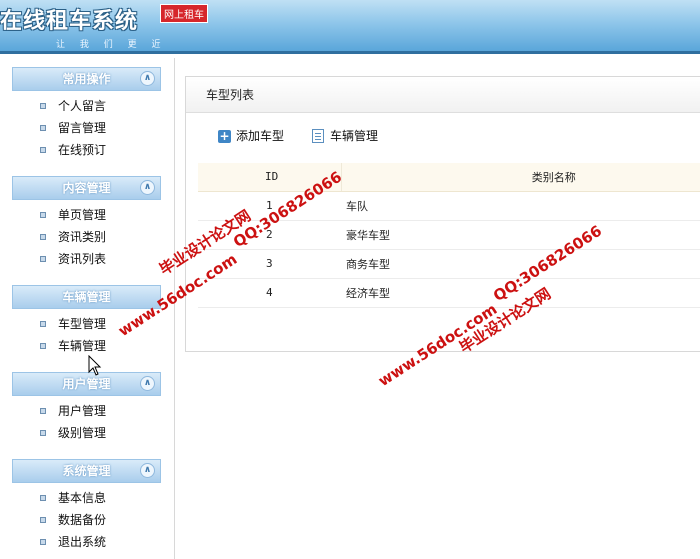  What do you see at coordinates (174, 308) in the screenshot?
I see `sidebar-divider` at bounding box center [174, 308].